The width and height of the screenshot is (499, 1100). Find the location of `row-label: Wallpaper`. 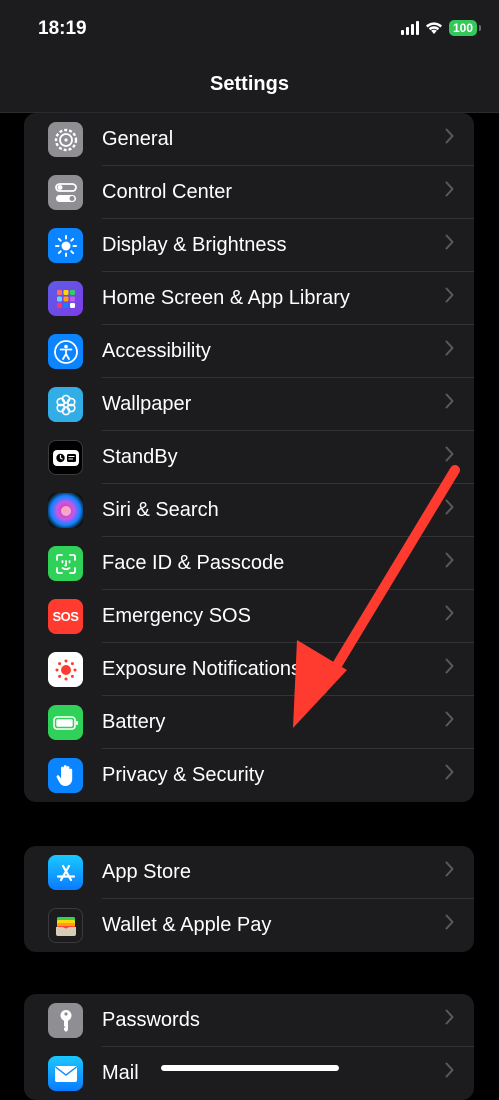

row-label: Wallpaper is located at coordinates (147, 404).